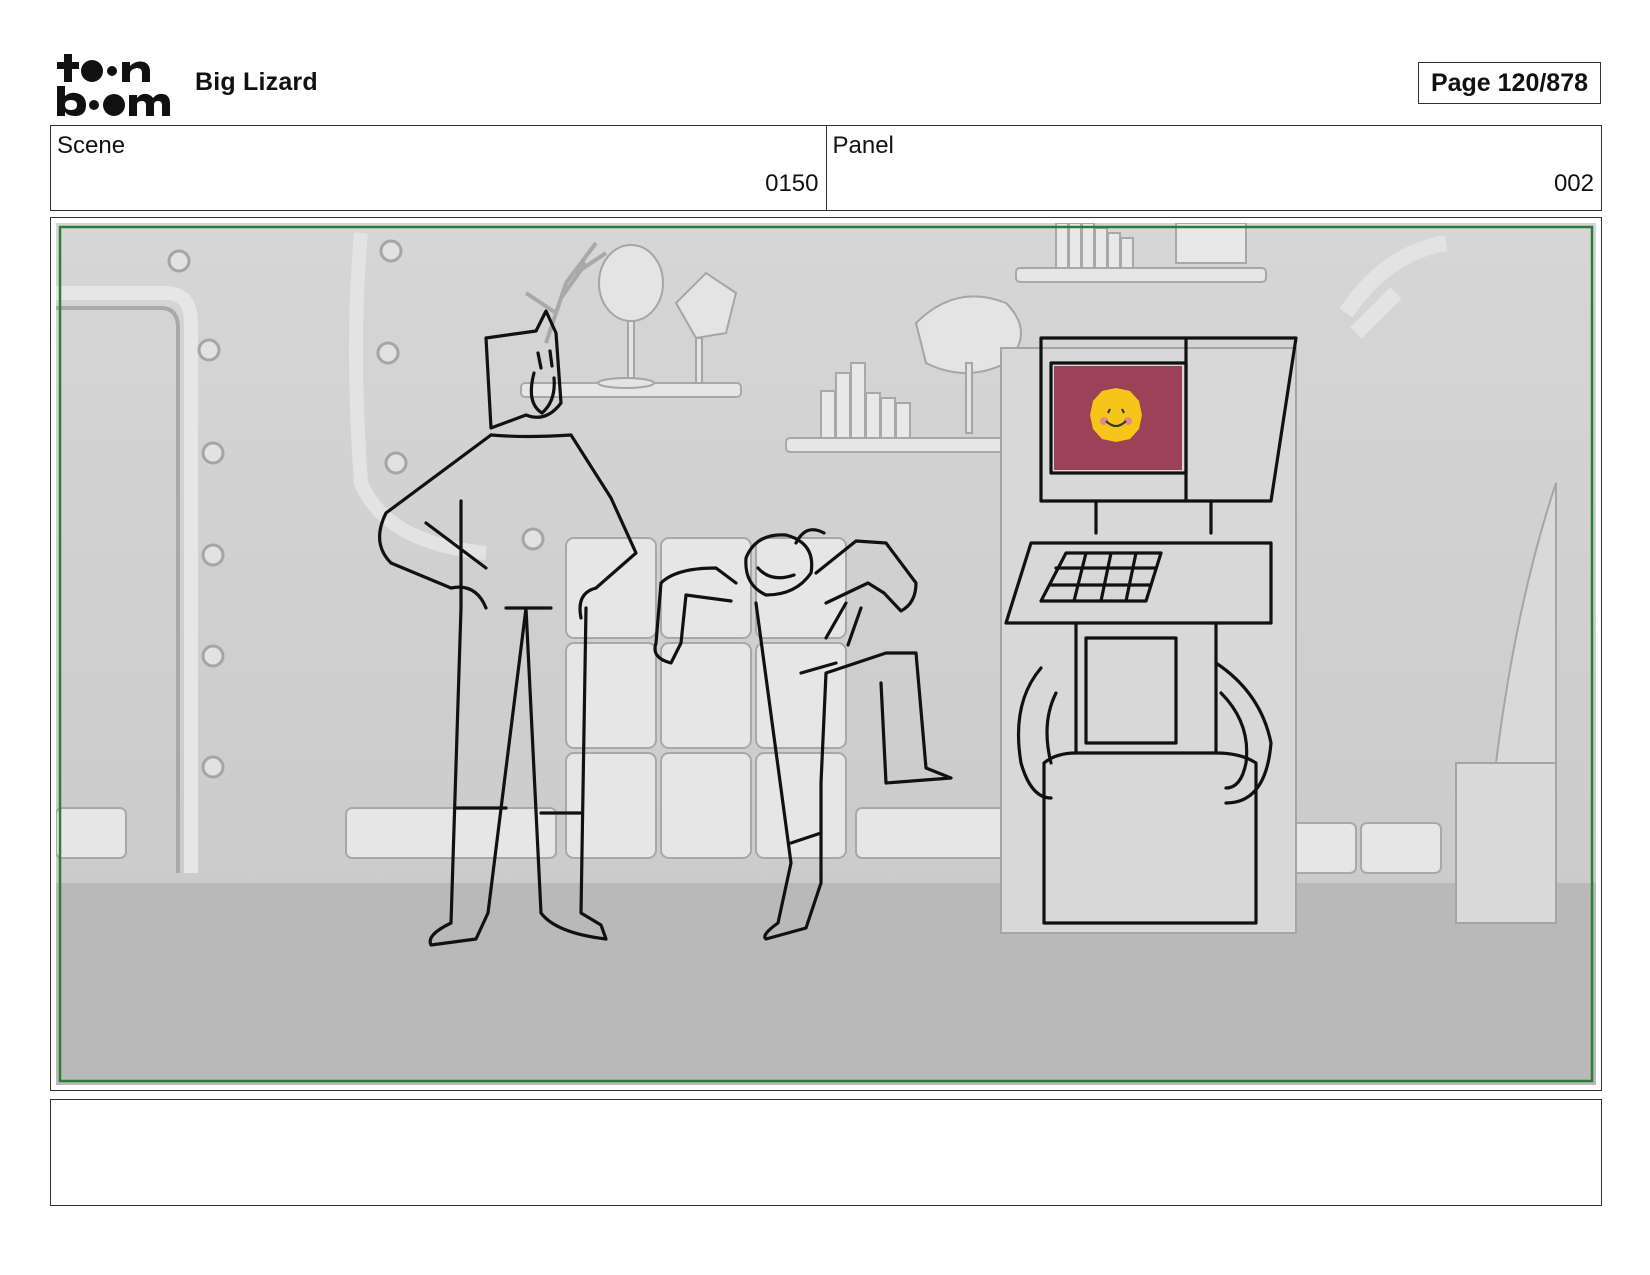  What do you see at coordinates (438, 168) in the screenshot?
I see `scene-cell: Scene 0150` at bounding box center [438, 168].